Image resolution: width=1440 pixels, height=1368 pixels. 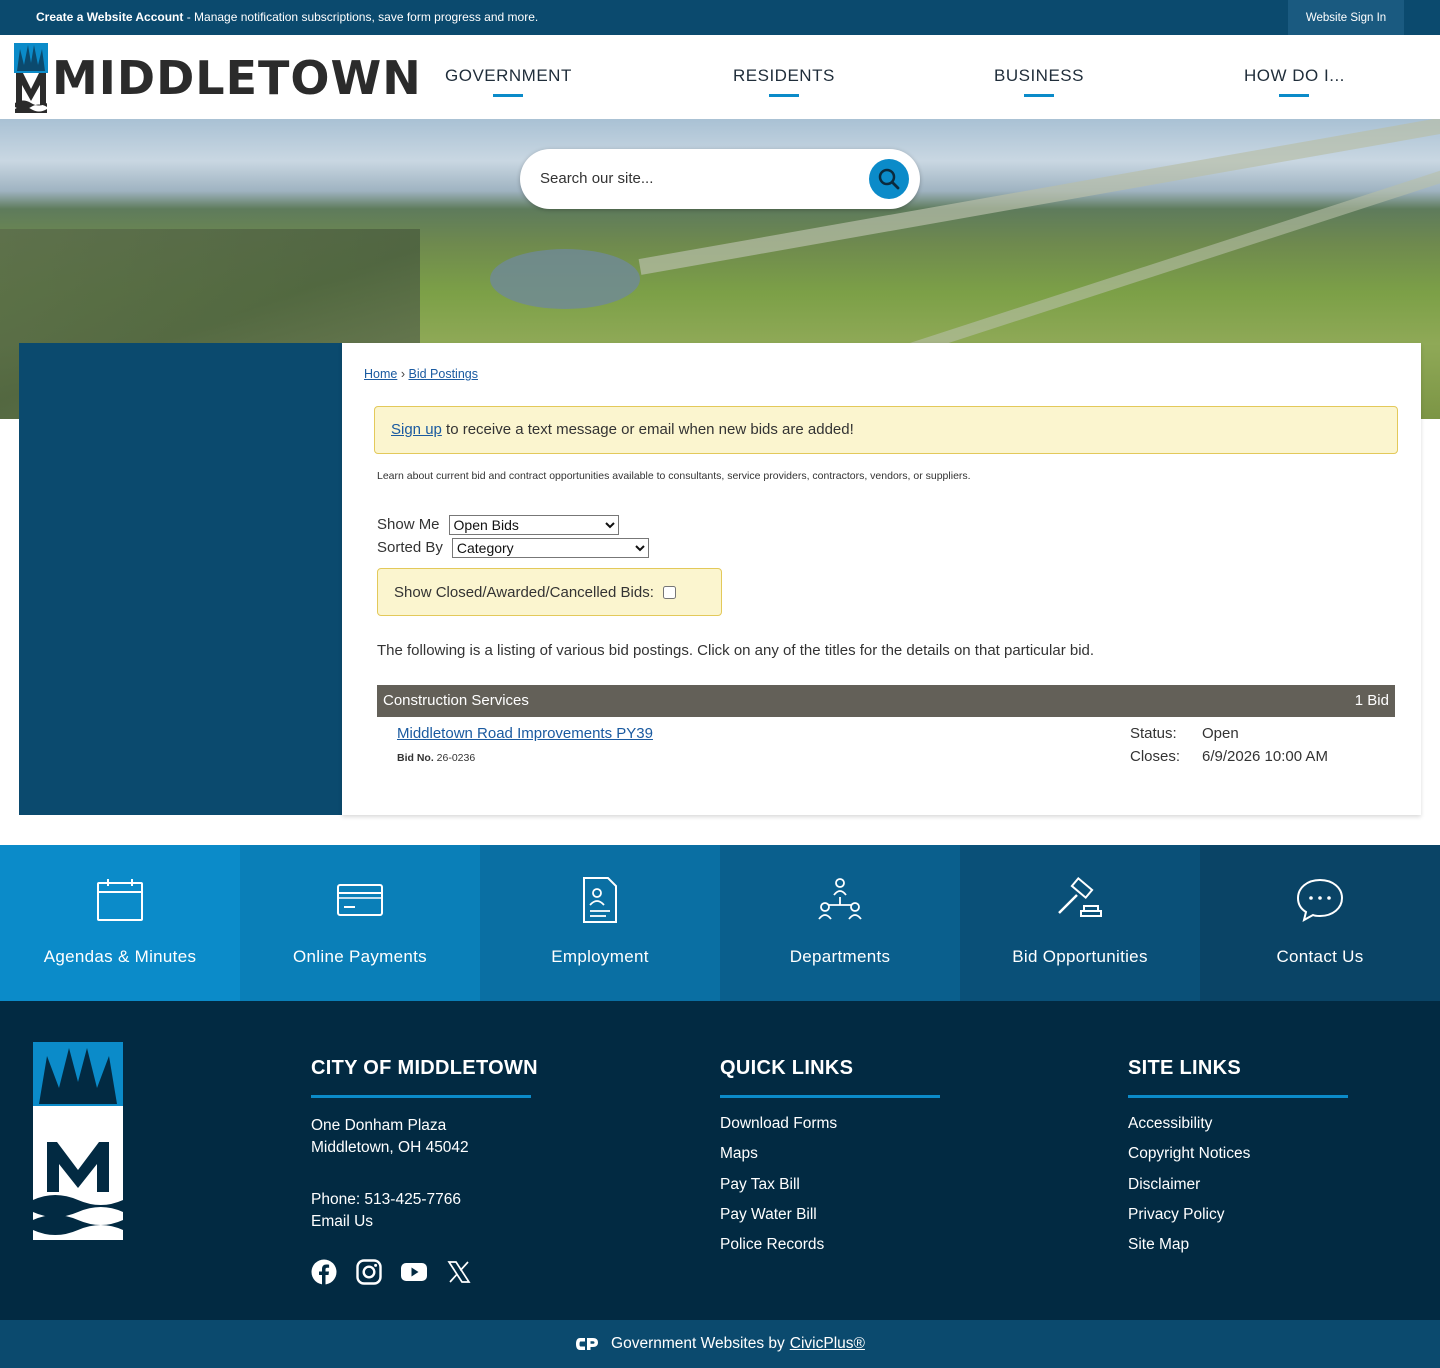 I want to click on website-sign-in-button: Website Sign In, so click(x=1346, y=17).